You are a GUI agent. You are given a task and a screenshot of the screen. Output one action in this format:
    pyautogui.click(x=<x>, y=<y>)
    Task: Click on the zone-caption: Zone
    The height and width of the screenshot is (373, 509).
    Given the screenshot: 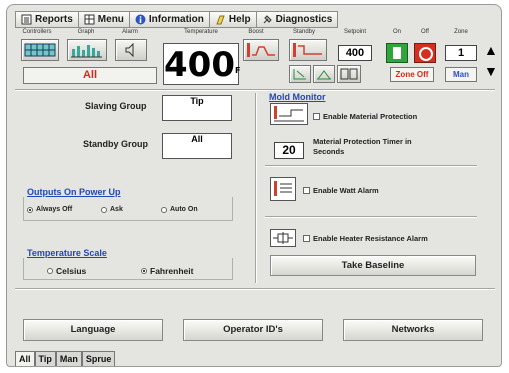 What is the action you would take?
    pyautogui.click(x=461, y=32)
    